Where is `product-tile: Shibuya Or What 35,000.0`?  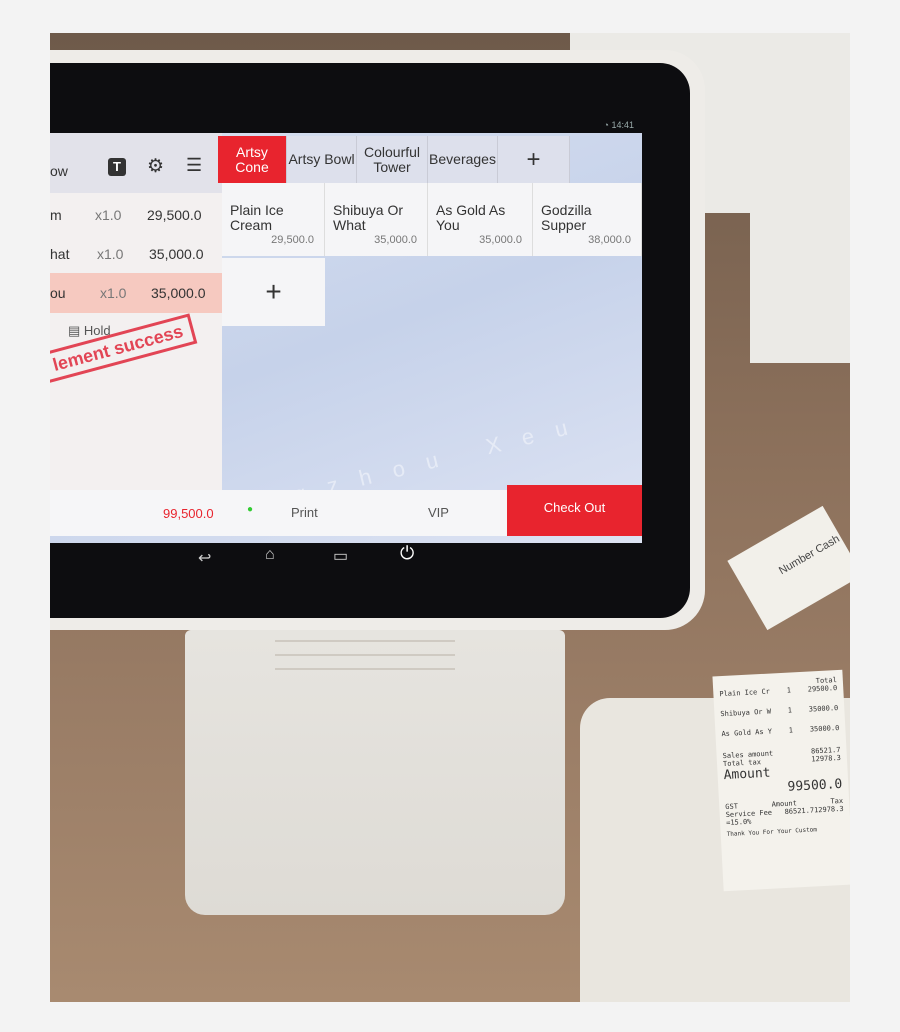
product-tile: Shibuya Or What 35,000.0 is located at coordinates (376, 219).